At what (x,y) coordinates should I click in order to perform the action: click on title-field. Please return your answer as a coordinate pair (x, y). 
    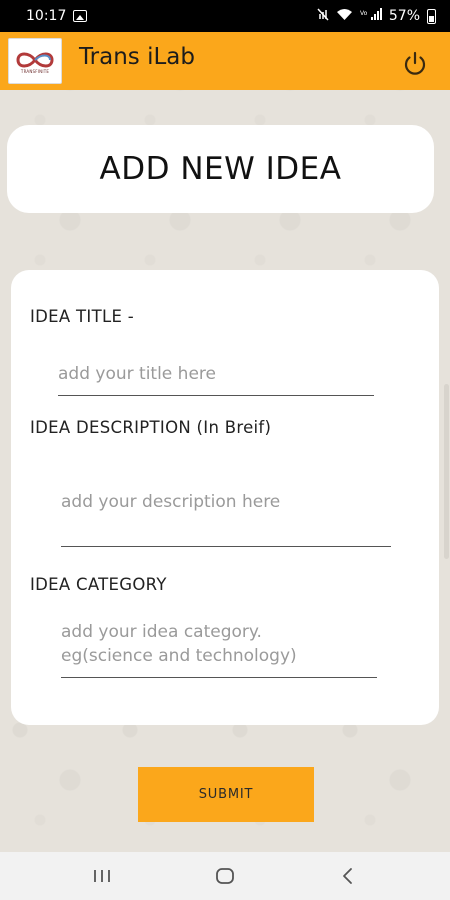
    Looking at the image, I should click on (216, 380).